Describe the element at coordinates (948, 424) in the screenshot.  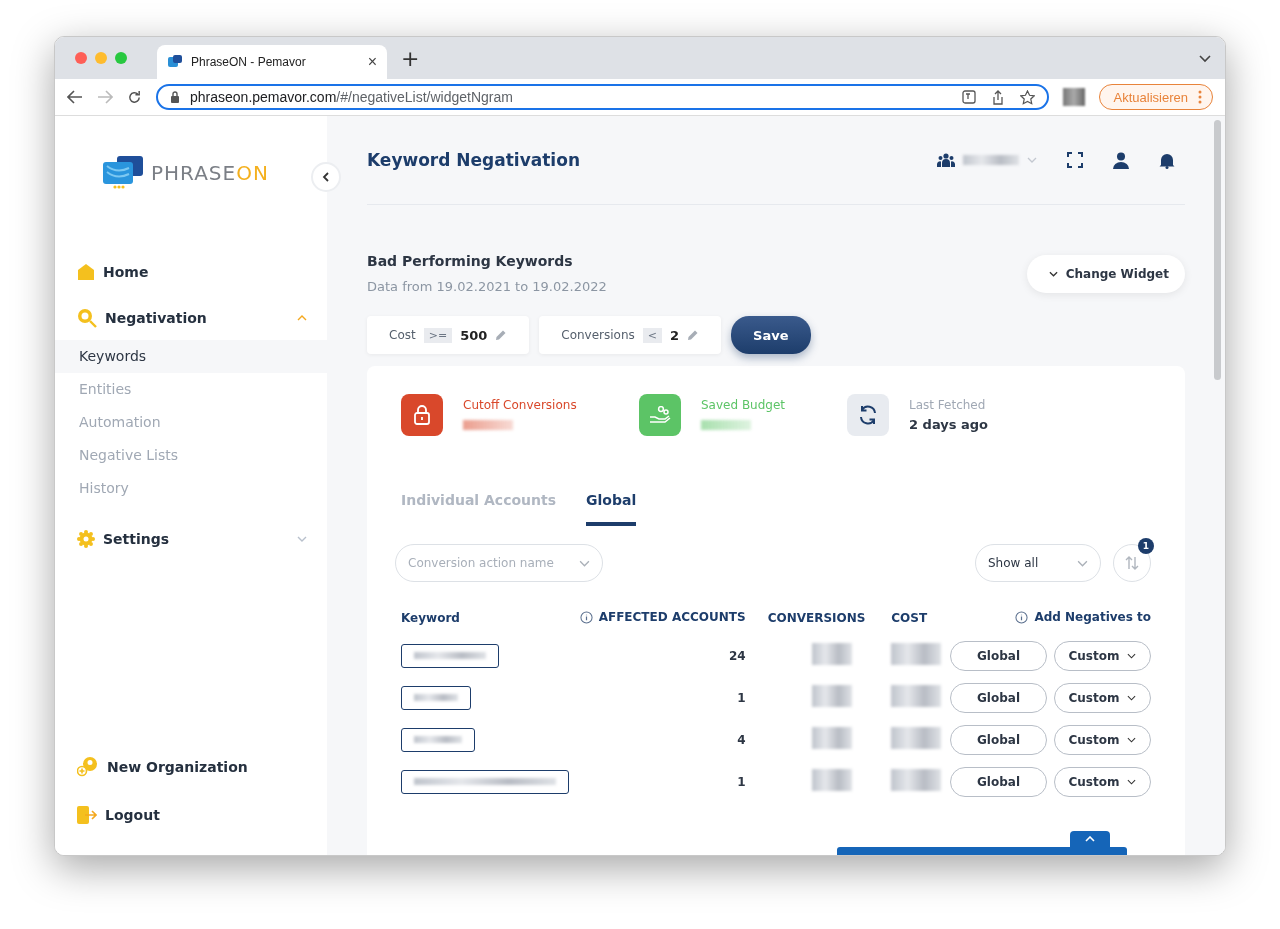
I see `stat-value: 2 days ago` at that location.